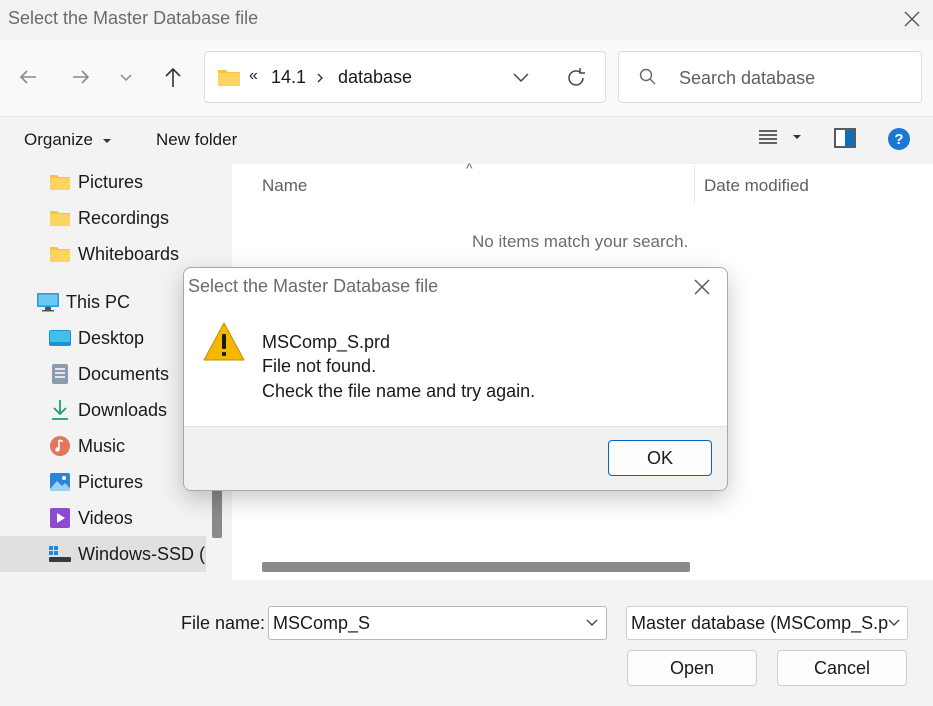  What do you see at coordinates (660, 458) in the screenshot?
I see `ok-button: OK` at bounding box center [660, 458].